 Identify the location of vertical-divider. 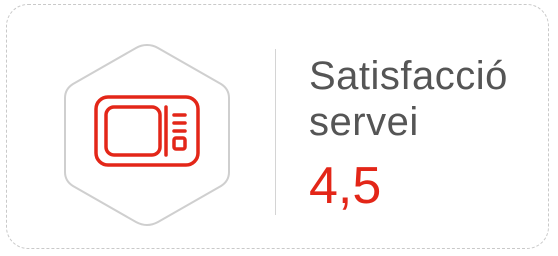
(275, 132).